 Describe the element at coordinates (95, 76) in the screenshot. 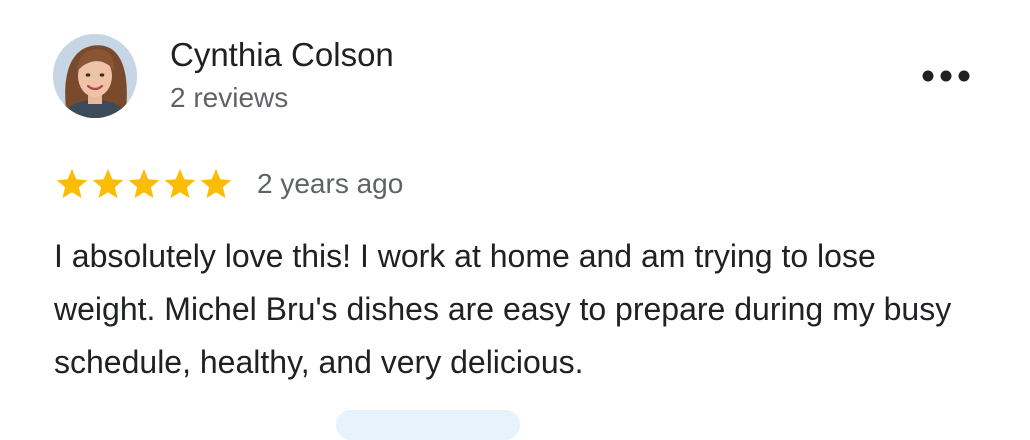

I see `avatar` at that location.